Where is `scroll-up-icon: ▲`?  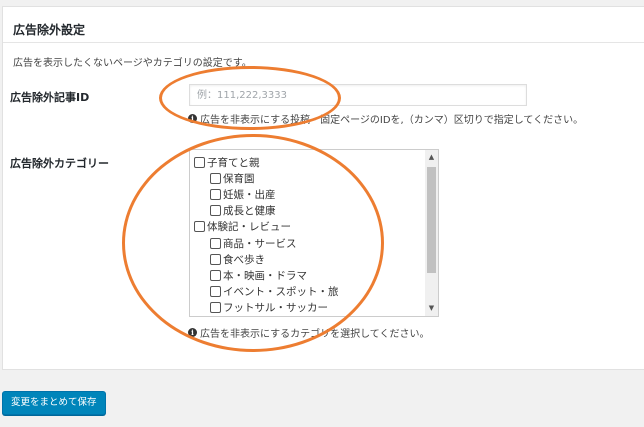
scroll-up-icon: ▲ is located at coordinates (431, 157).